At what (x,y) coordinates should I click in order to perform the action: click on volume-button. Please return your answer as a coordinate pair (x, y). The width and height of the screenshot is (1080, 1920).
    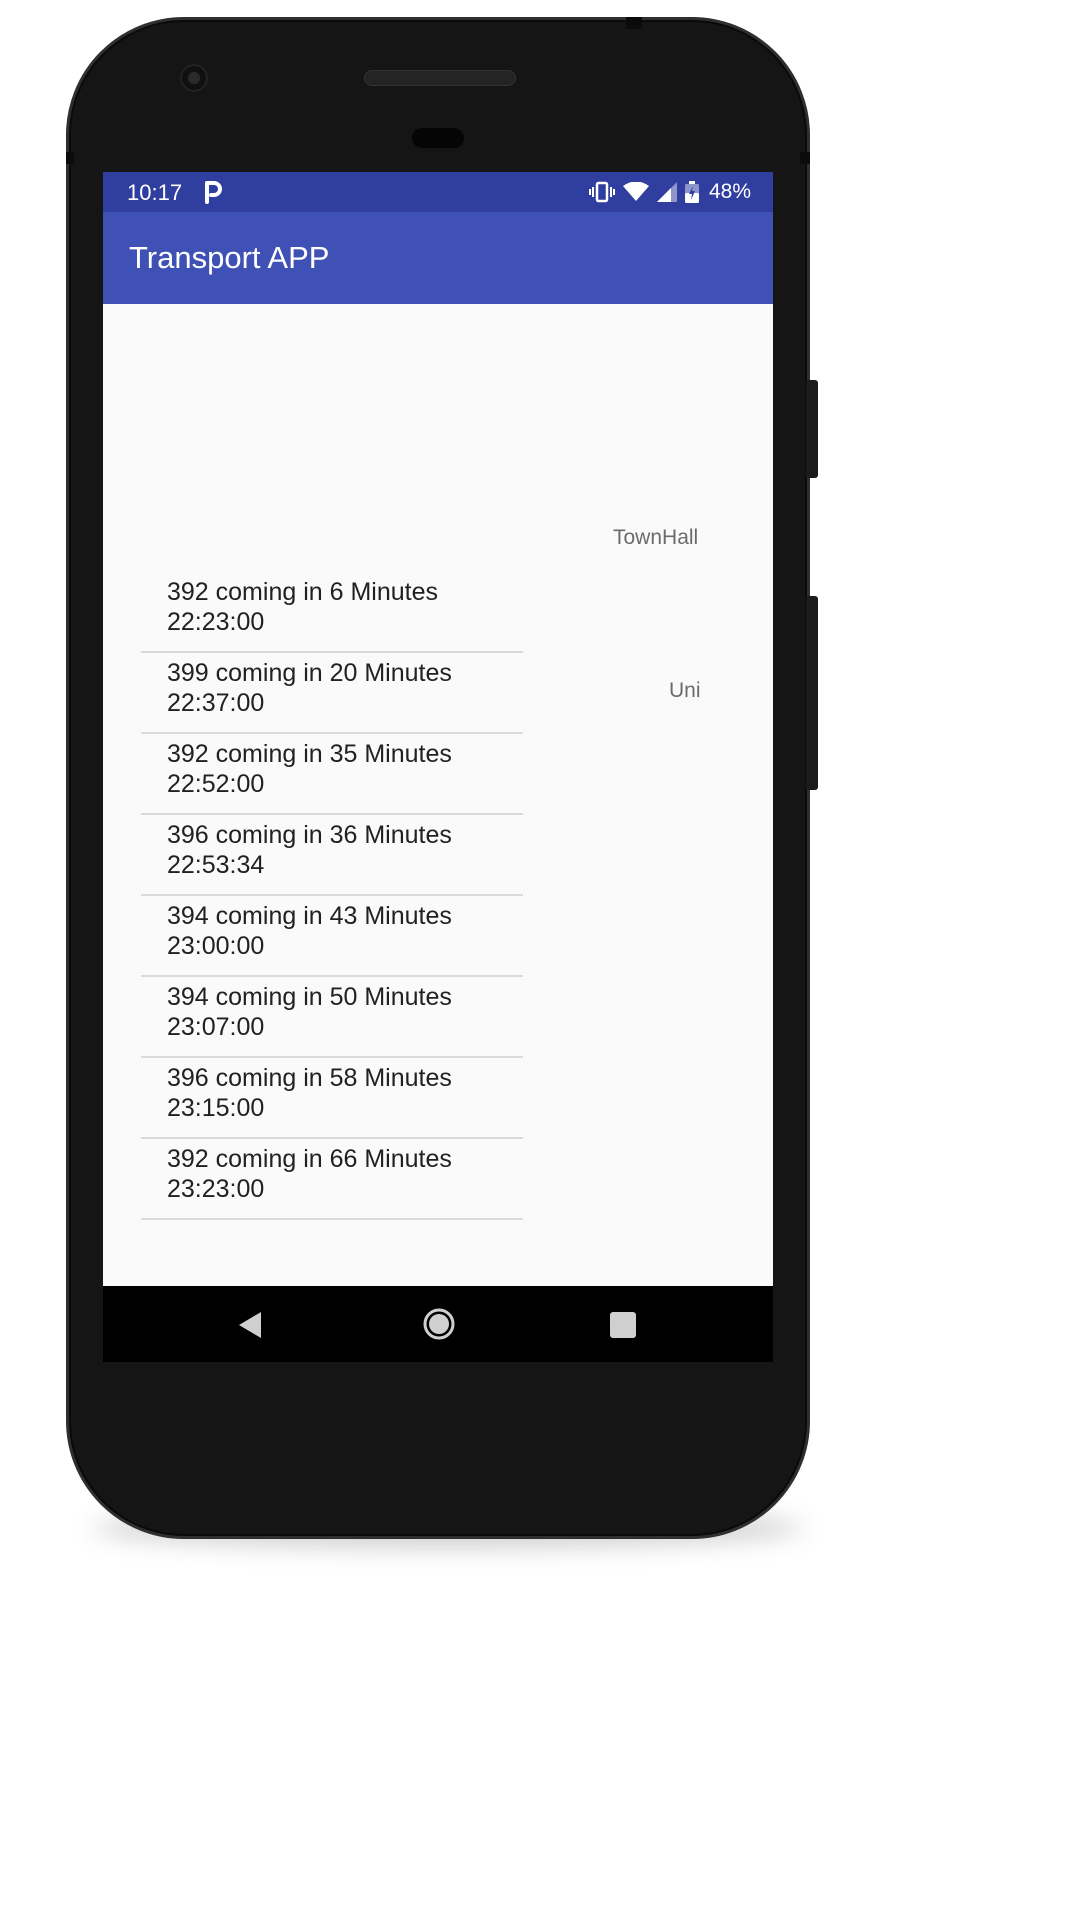
    Looking at the image, I should click on (812, 693).